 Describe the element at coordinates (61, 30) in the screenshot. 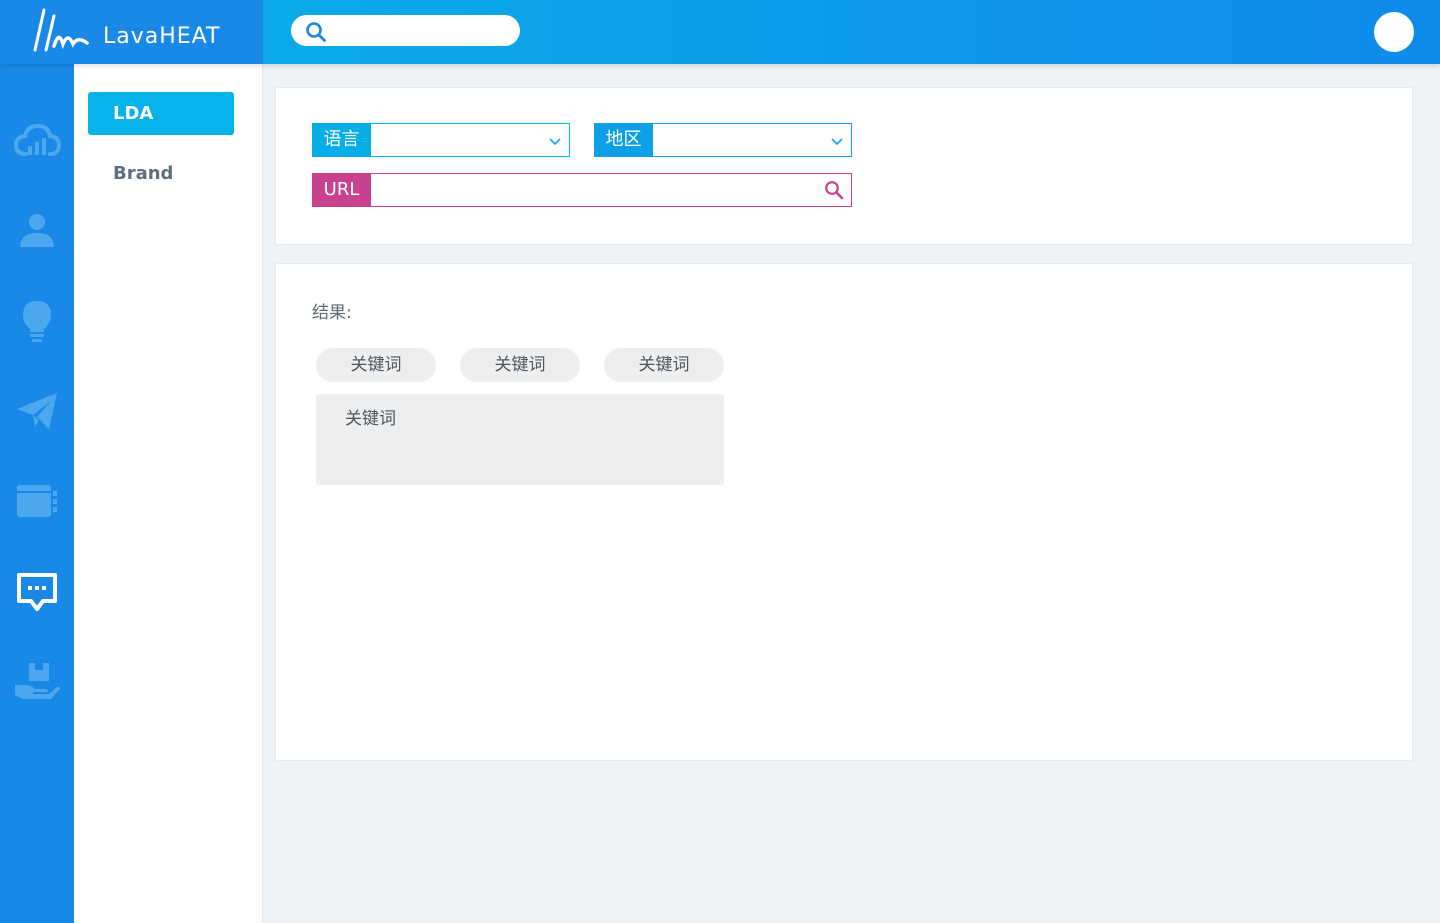

I see `lavaheat-logo-icon` at that location.